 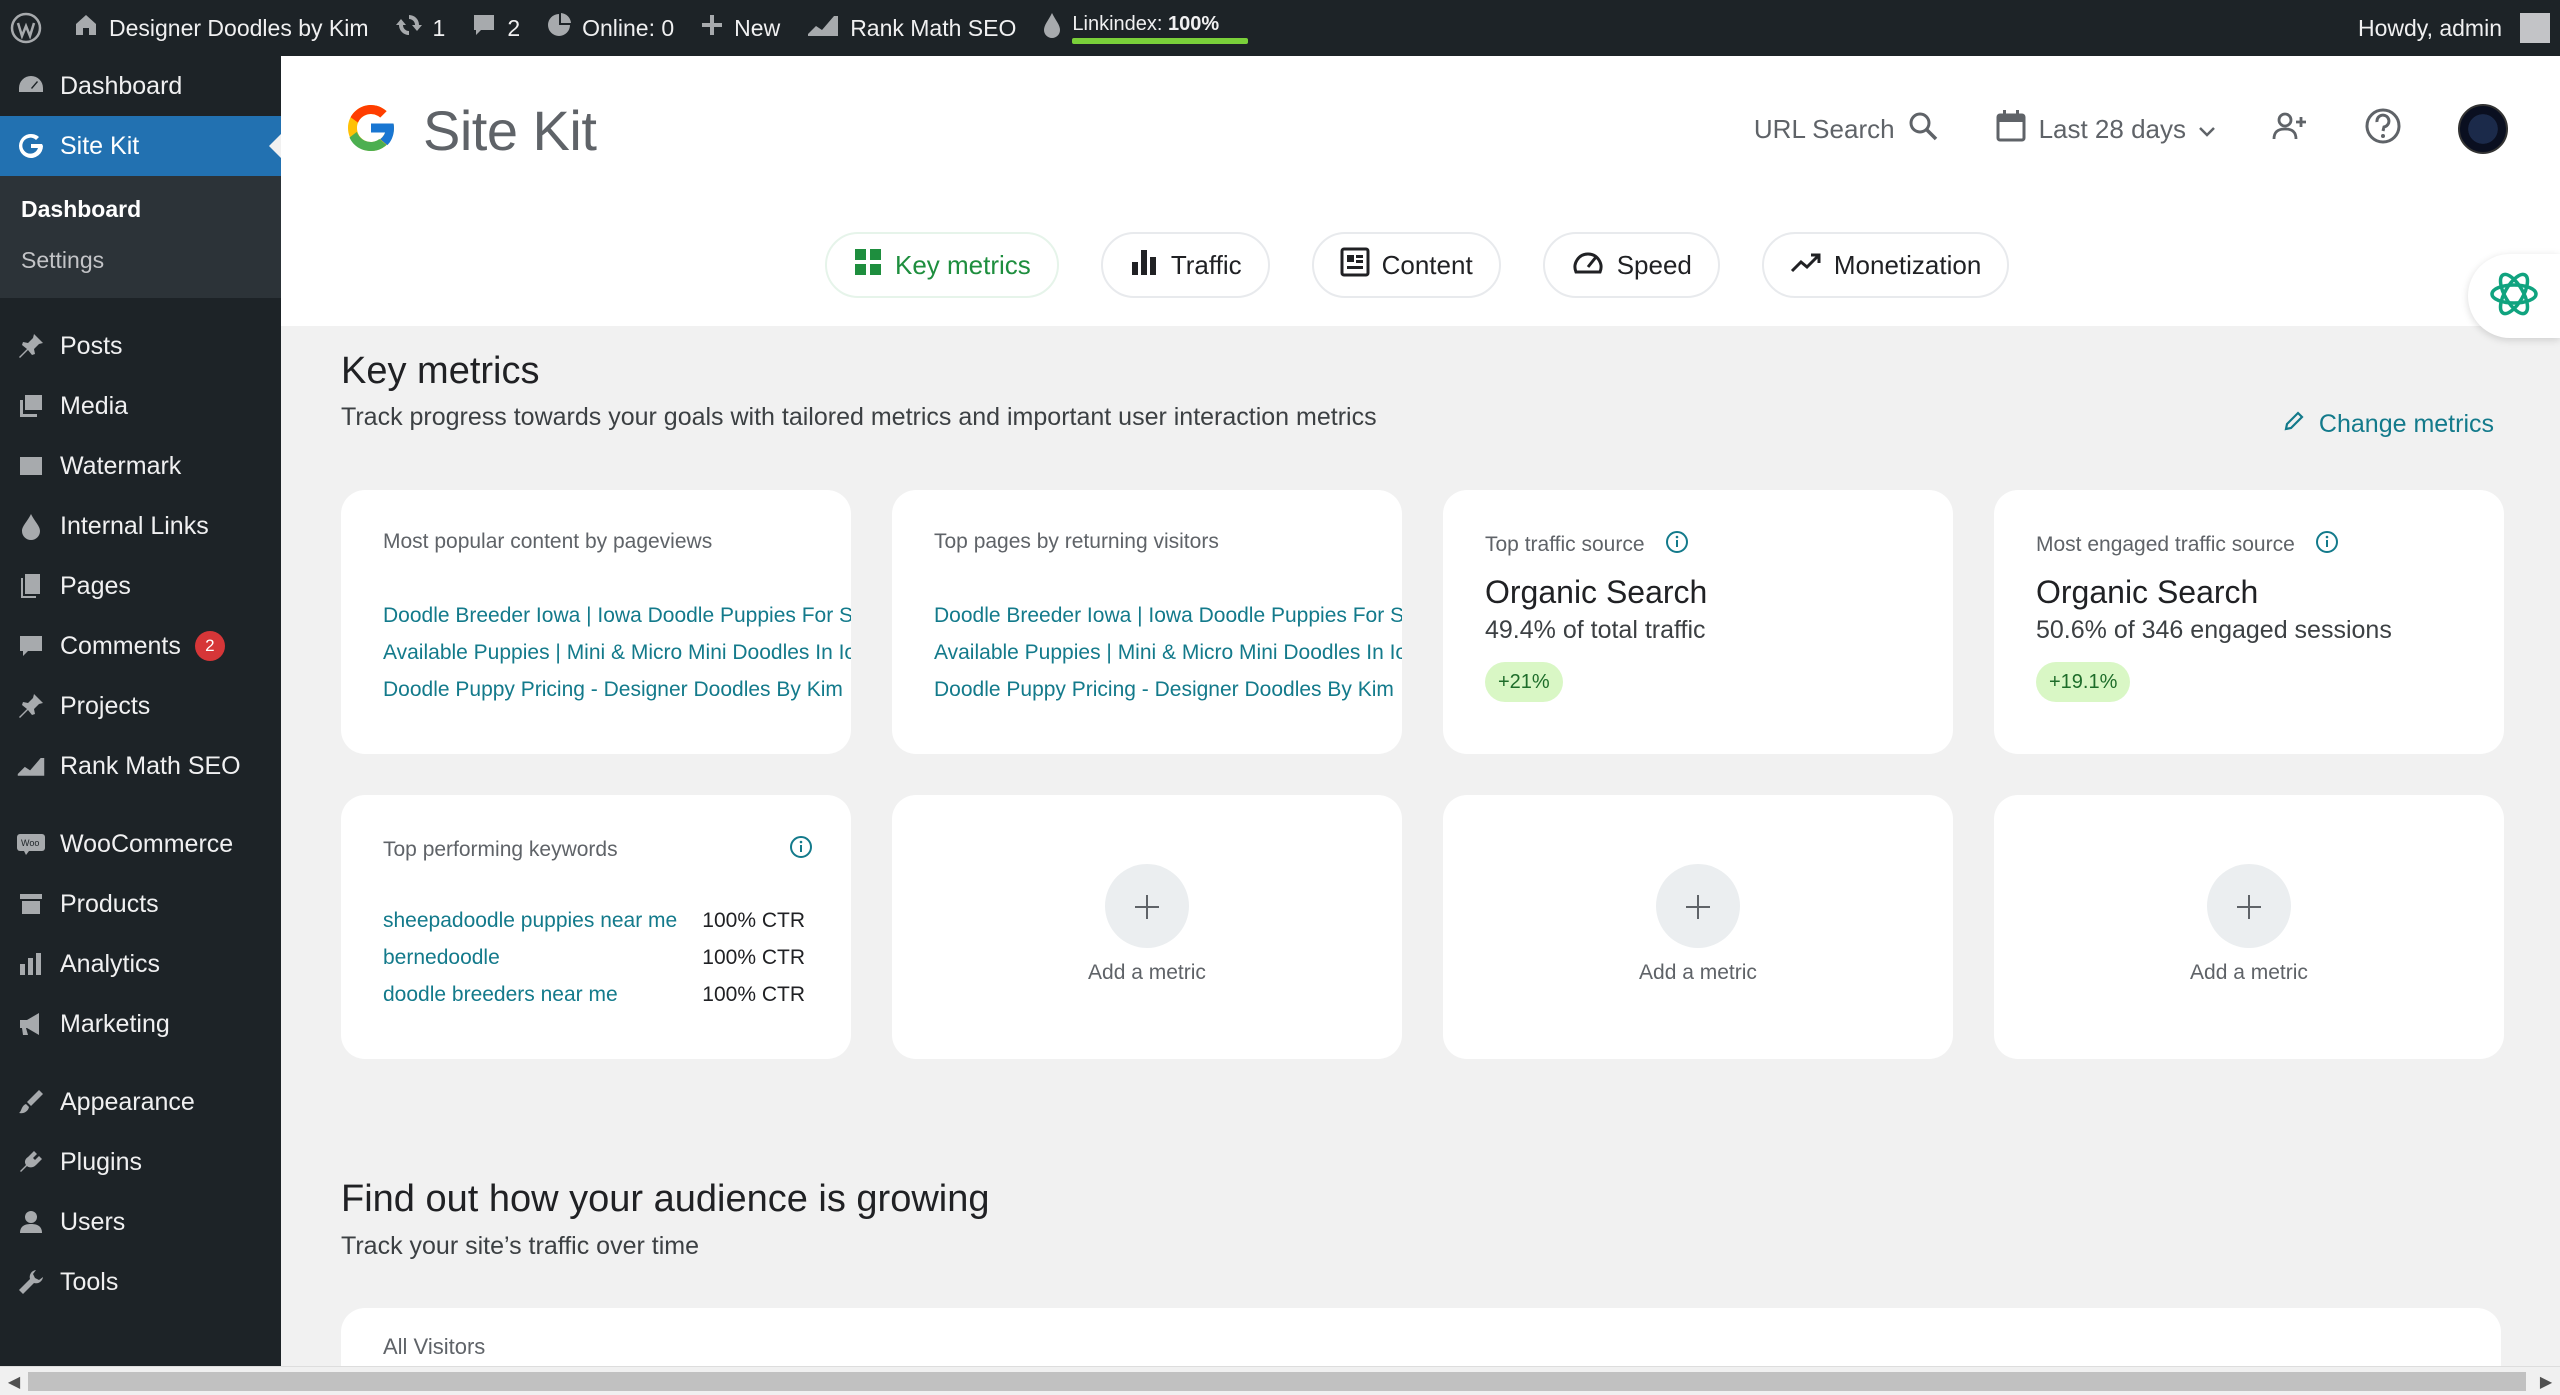 I want to click on brush-icon, so click(x=31, y=1102).